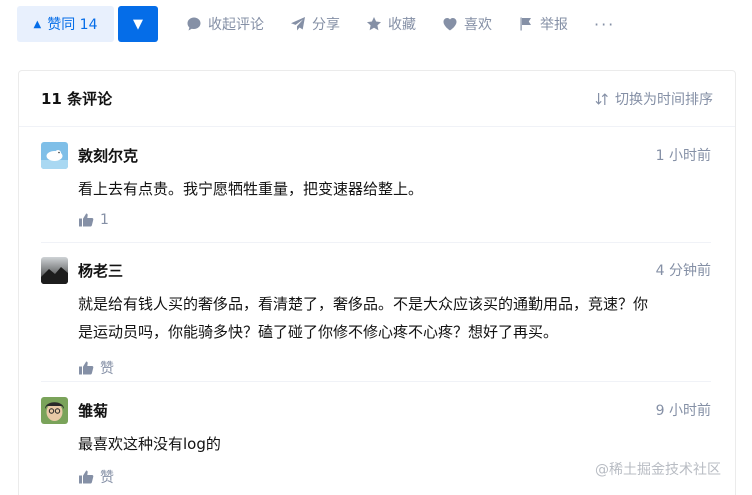 The width and height of the screenshot is (752, 495). What do you see at coordinates (664, 99) in the screenshot?
I see `sort-label: 切换为时间排序` at bounding box center [664, 99].